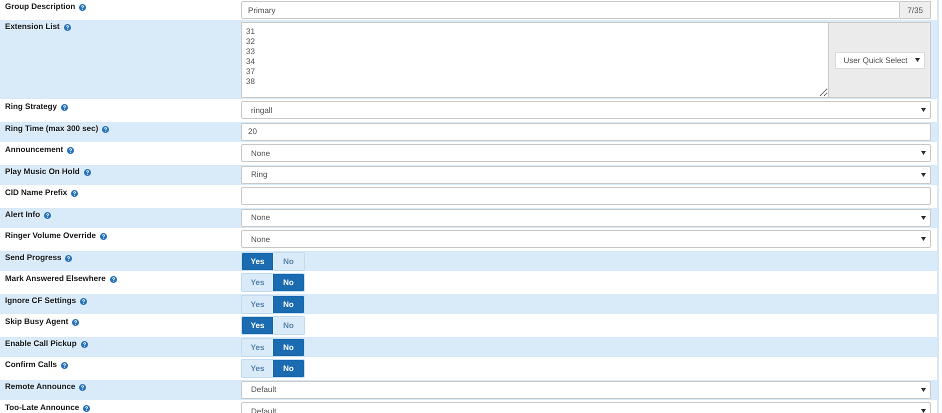 This screenshot has width=942, height=413. What do you see at coordinates (32, 27) in the screenshot?
I see `field-label: Extension List` at bounding box center [32, 27].